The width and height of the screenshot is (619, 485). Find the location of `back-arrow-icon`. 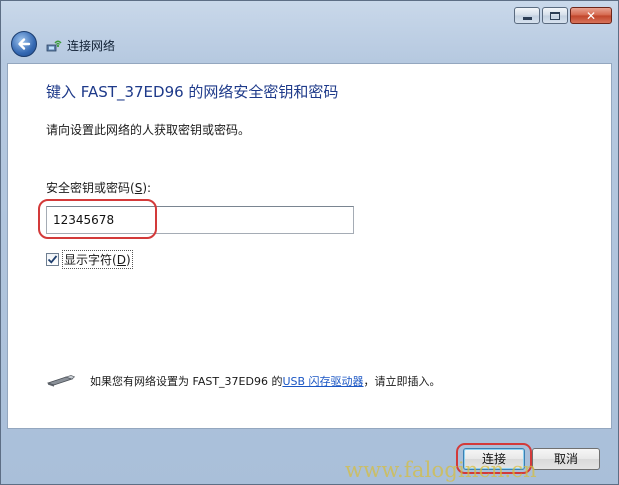

back-arrow-icon is located at coordinates (24, 44).